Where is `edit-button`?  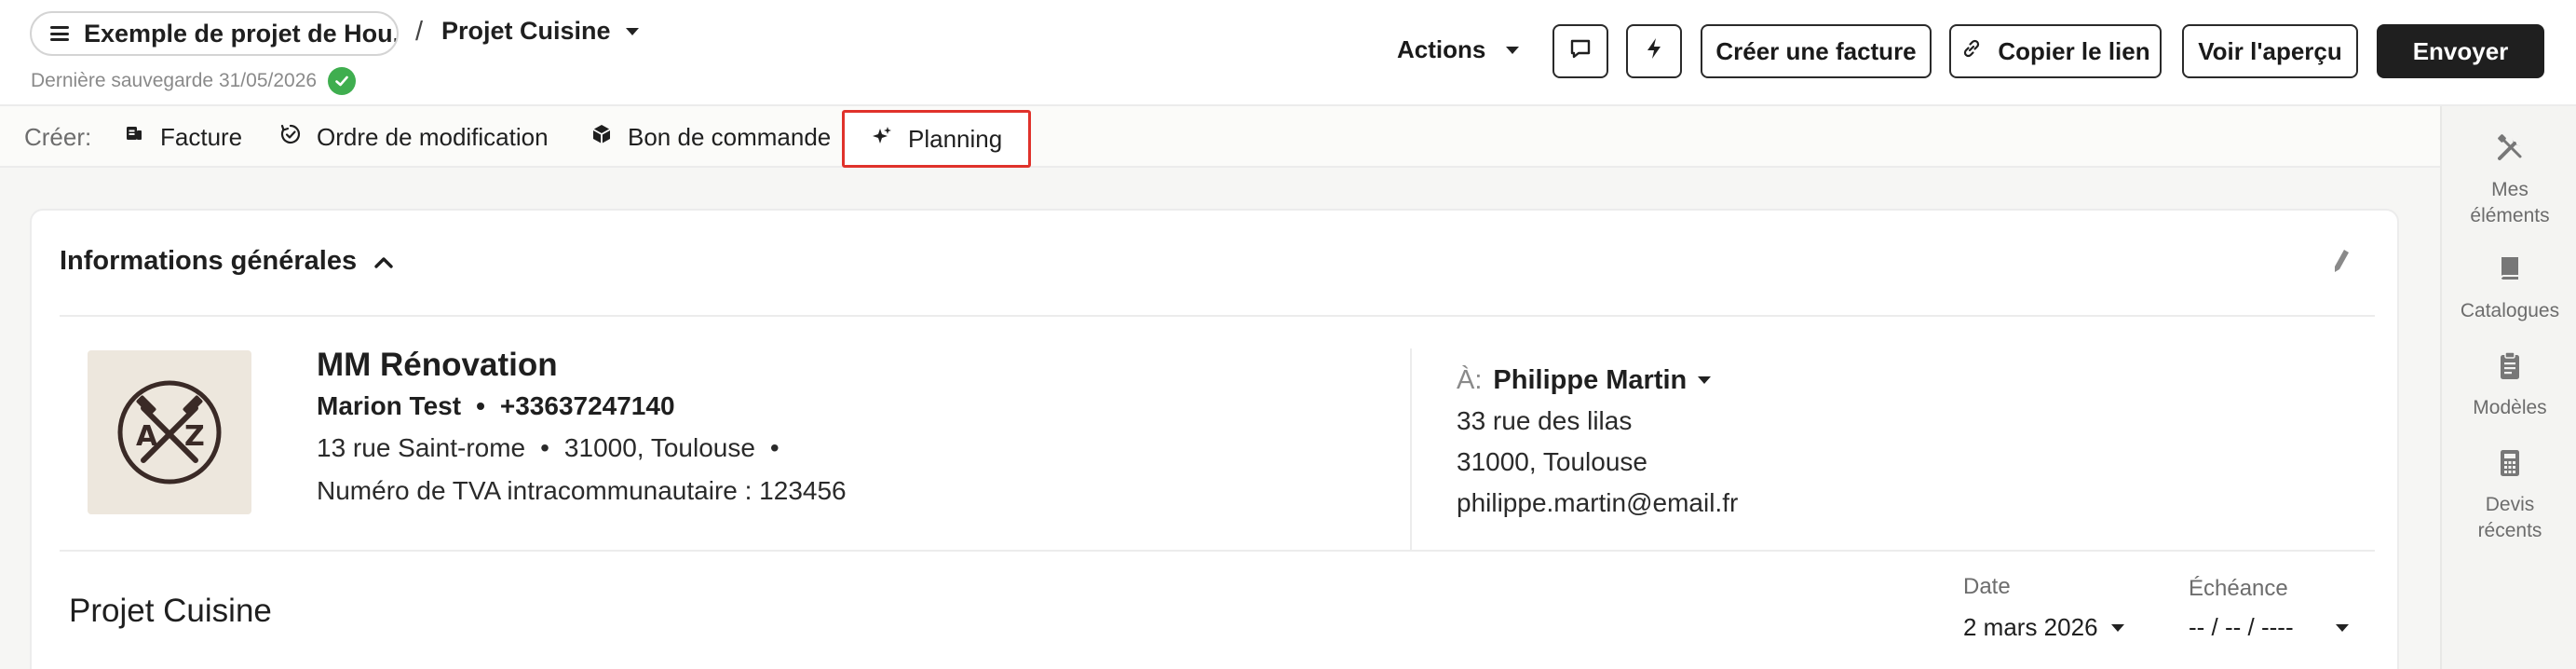 edit-button is located at coordinates (2341, 262).